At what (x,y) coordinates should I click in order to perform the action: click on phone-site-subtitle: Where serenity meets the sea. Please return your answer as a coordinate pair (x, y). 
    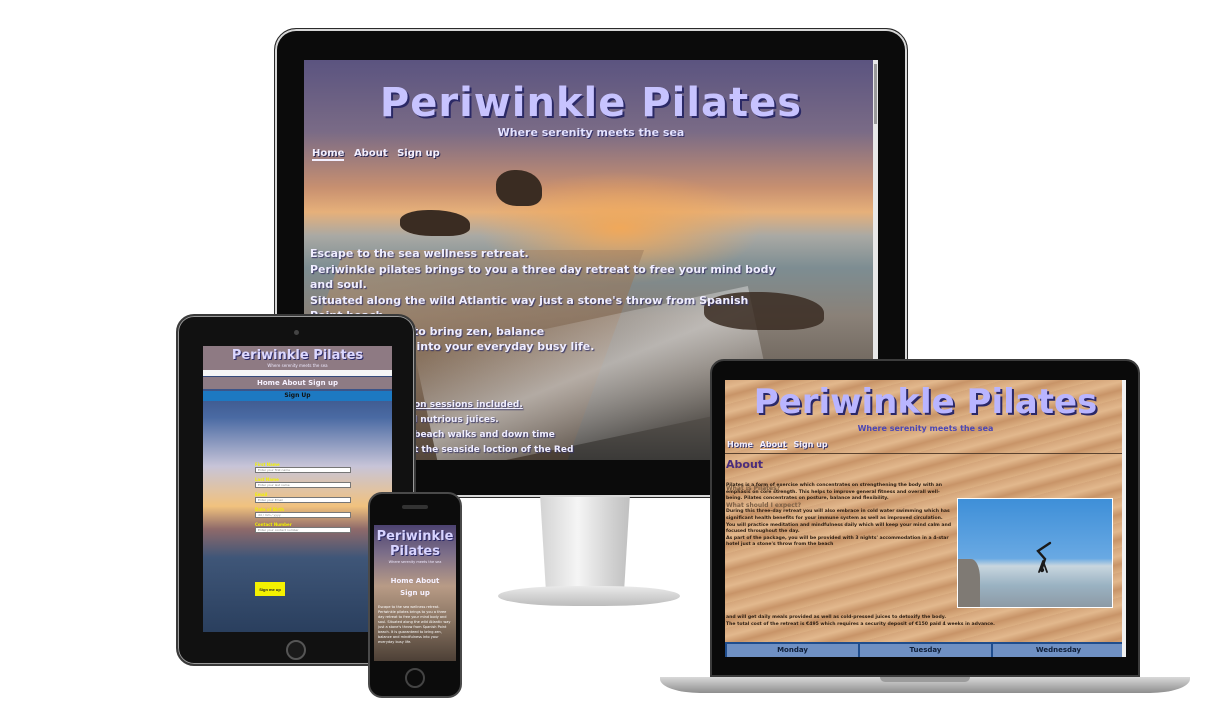
    Looking at the image, I should click on (415, 562).